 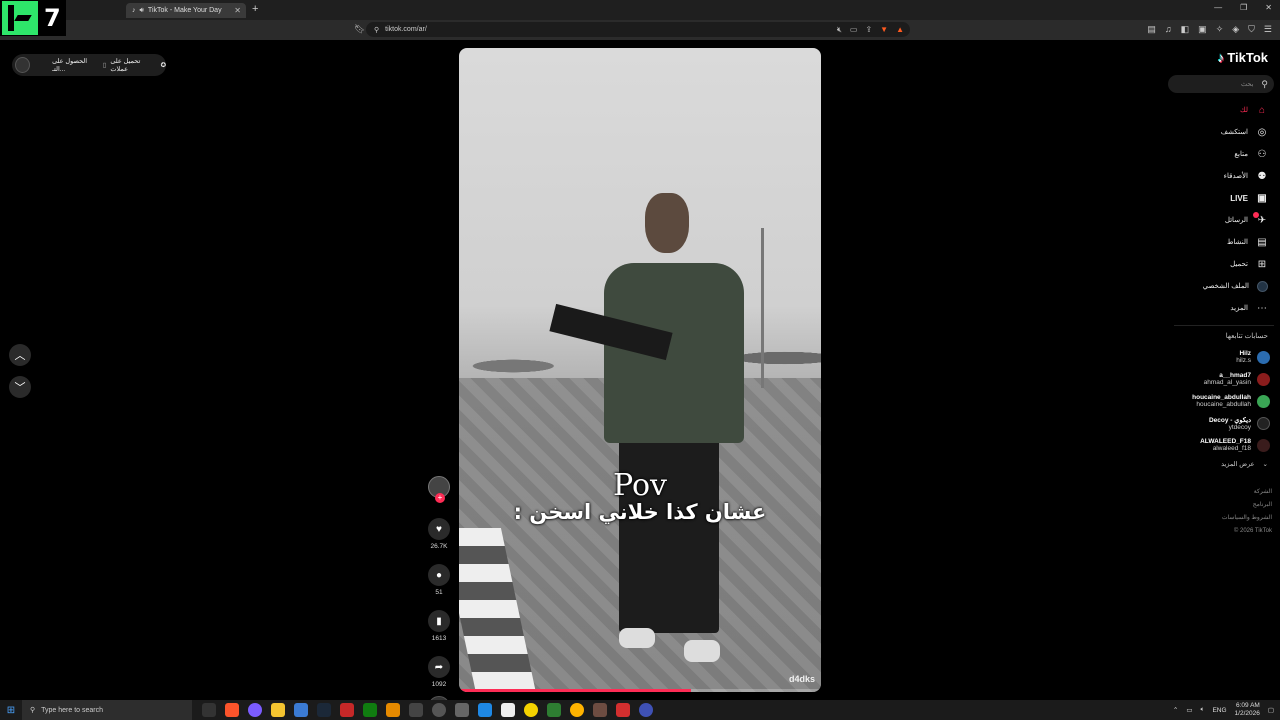 I want to click on following-account: Decoy - ديكوي ytdecoy, so click(x=1221, y=423).